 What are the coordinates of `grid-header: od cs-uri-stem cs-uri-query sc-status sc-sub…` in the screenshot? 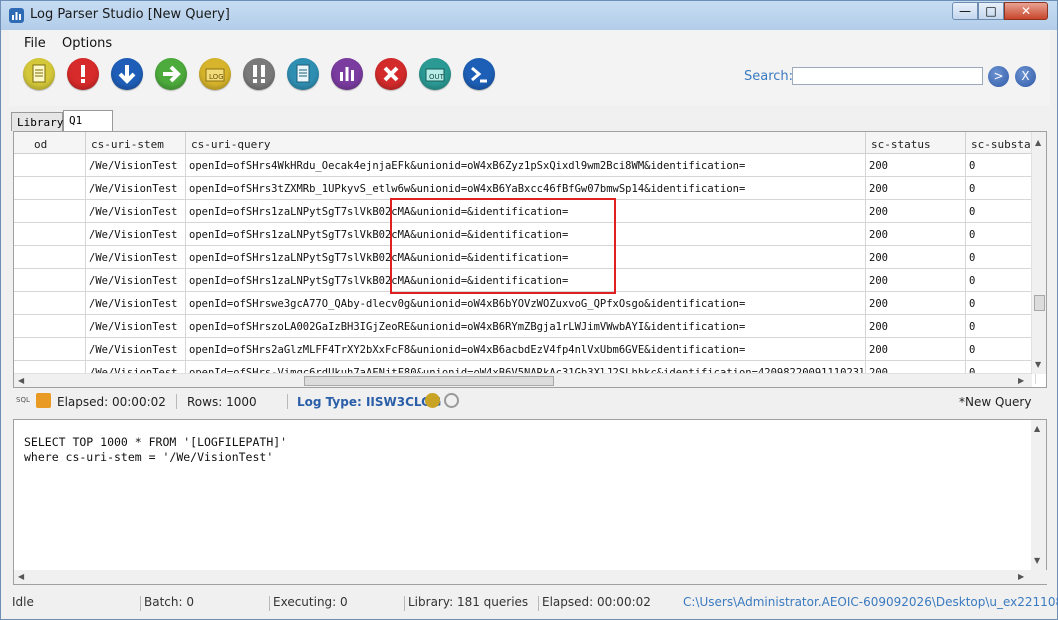 It's located at (525, 143).